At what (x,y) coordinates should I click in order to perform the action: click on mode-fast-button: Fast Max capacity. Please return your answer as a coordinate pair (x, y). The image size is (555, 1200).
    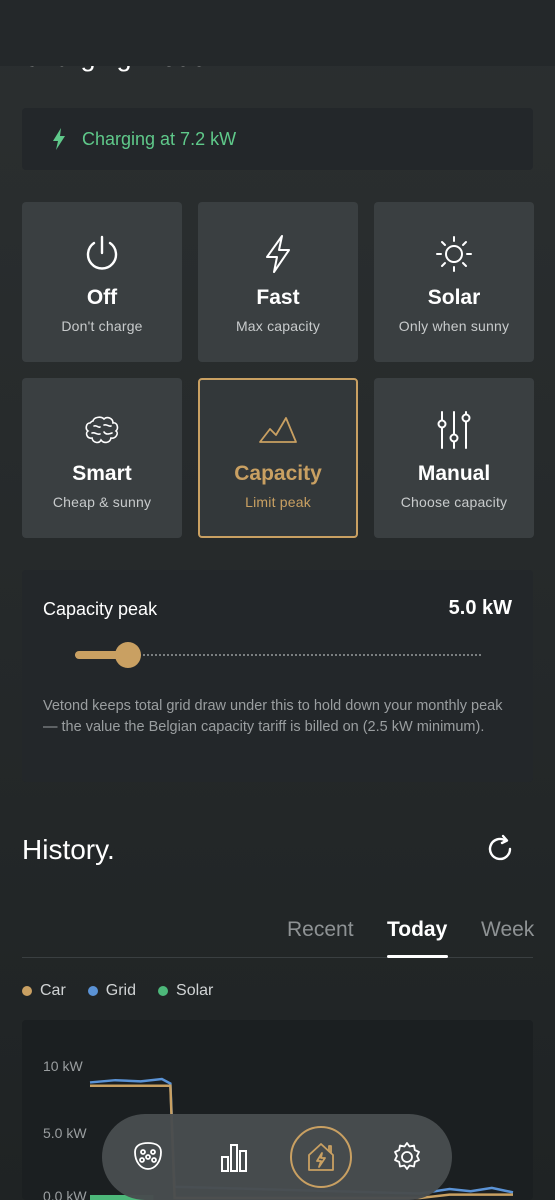
    Looking at the image, I should click on (278, 282).